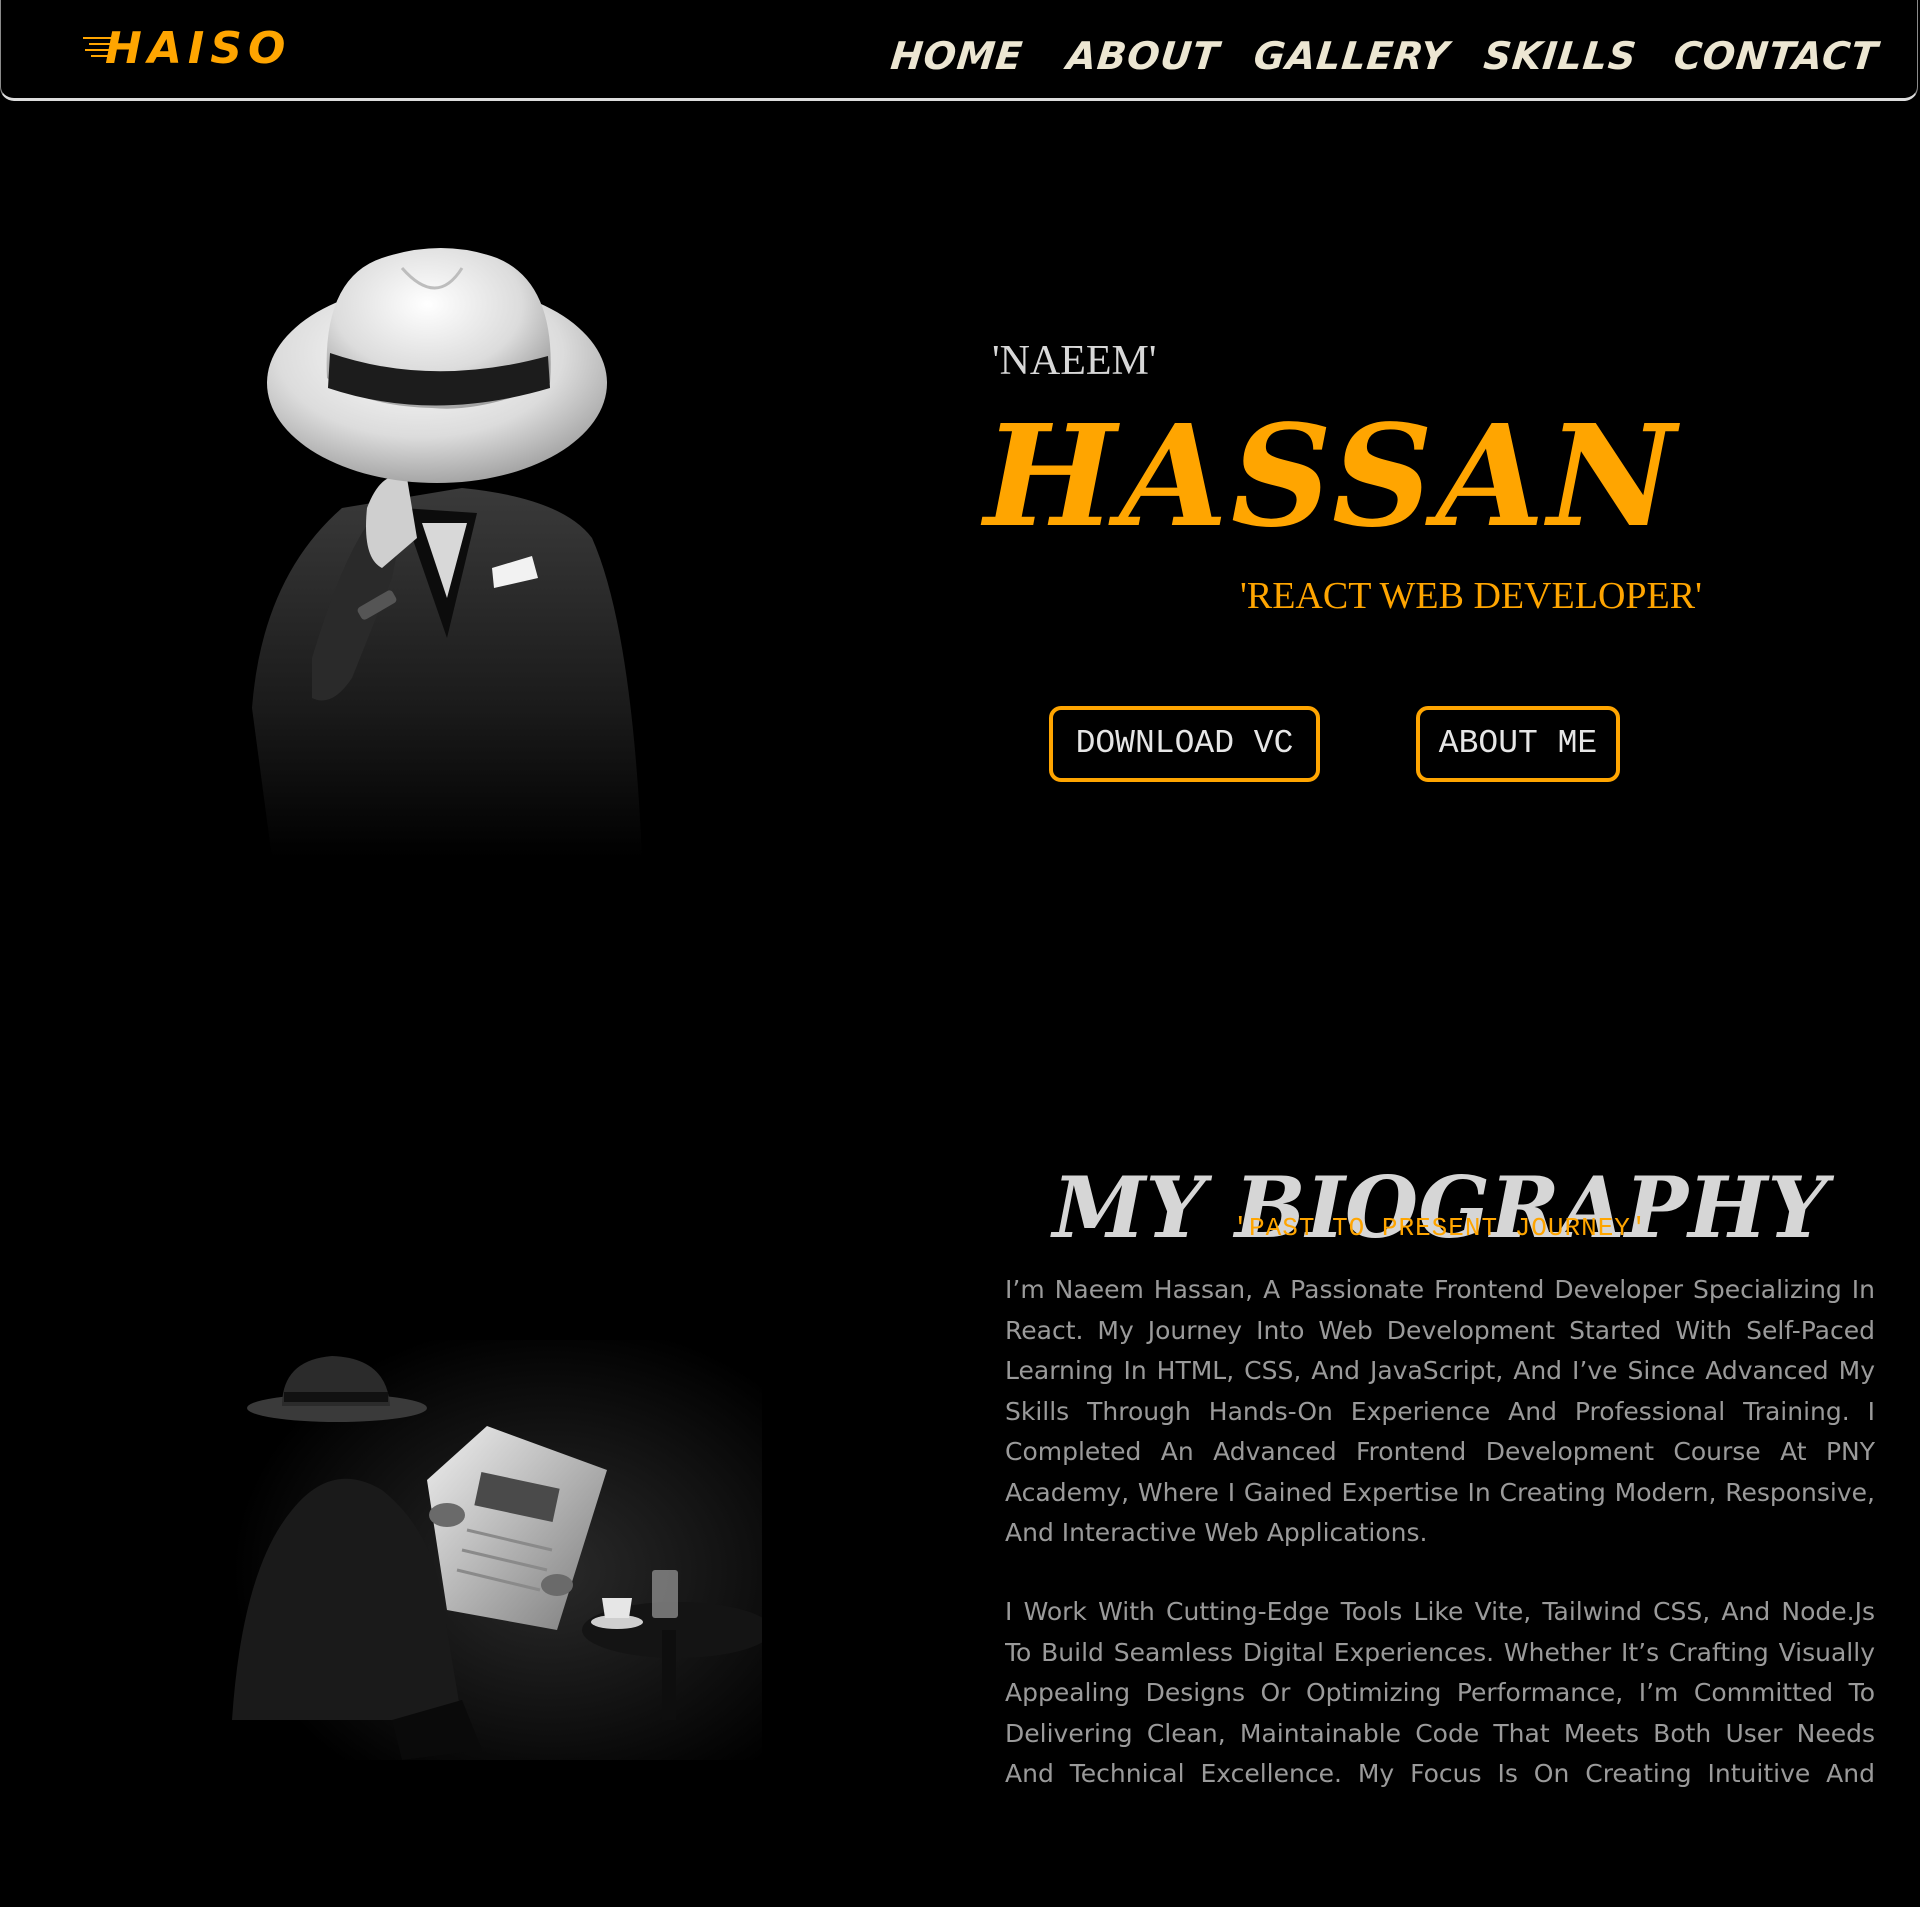 The image size is (1920, 1907). Describe the element at coordinates (1776, 56) in the screenshot. I see `nav-link-contact: CONTACT` at that location.